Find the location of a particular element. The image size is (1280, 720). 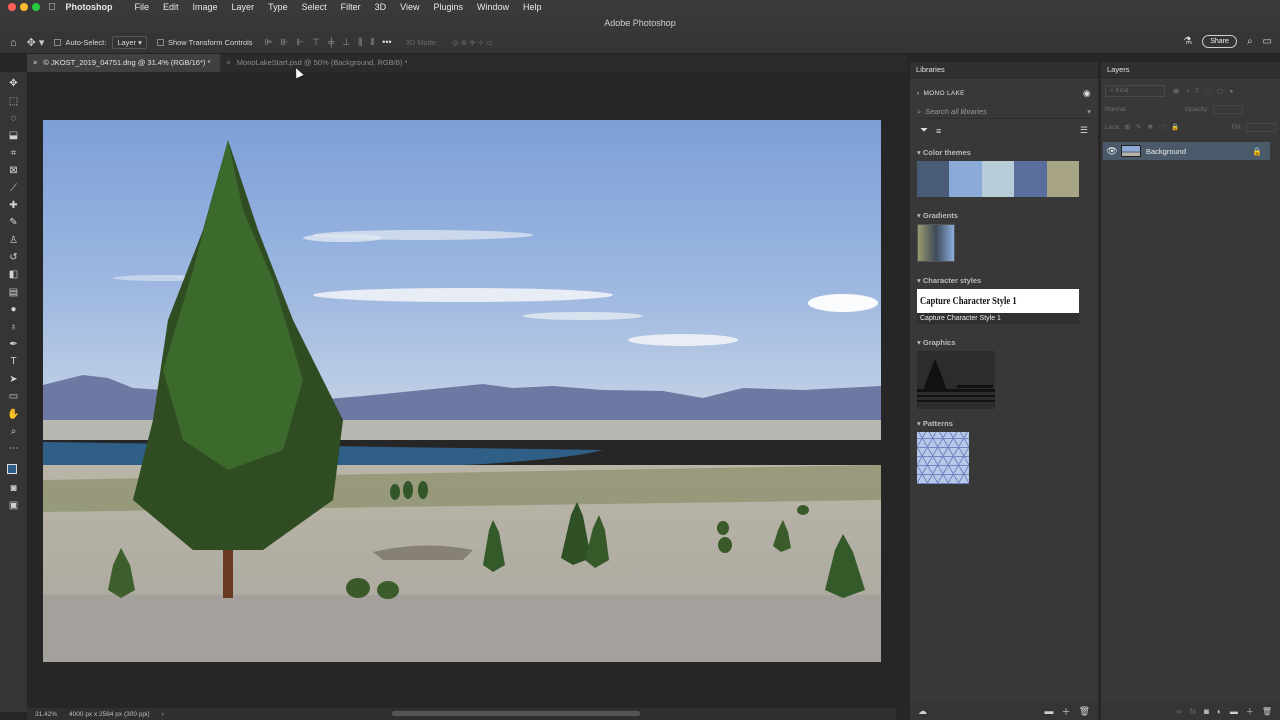

type-tool-icon: T is located at coordinates (14, 361).